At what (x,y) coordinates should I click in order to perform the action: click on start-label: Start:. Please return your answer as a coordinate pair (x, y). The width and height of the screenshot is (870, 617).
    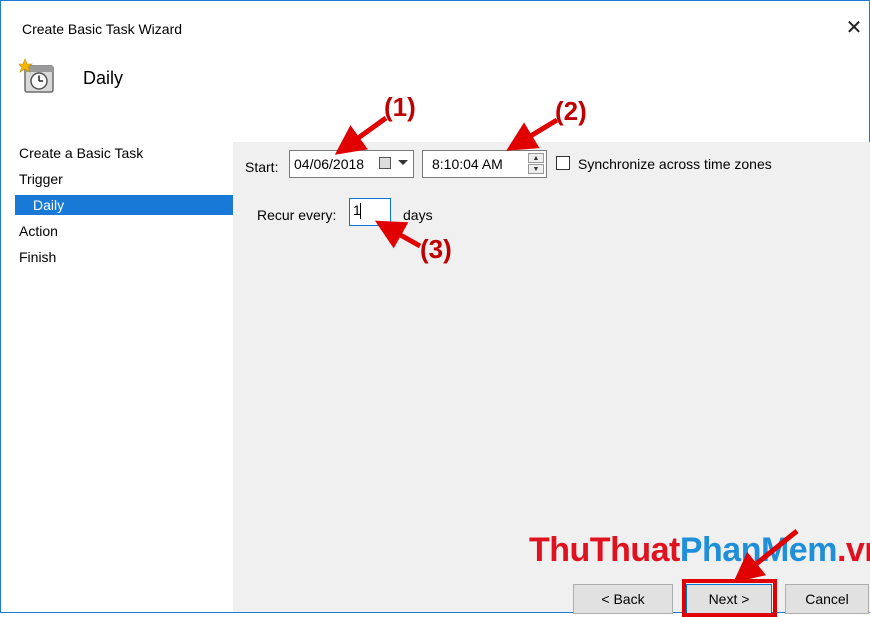
    Looking at the image, I should click on (262, 167).